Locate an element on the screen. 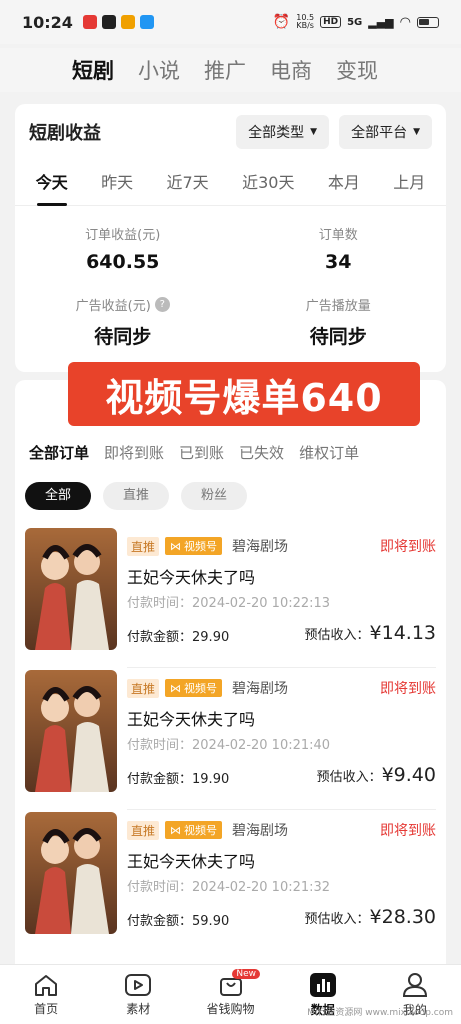 The height and width of the screenshot is (1024, 461). est-income: 预估收入：¥9.40 is located at coordinates (376, 775).